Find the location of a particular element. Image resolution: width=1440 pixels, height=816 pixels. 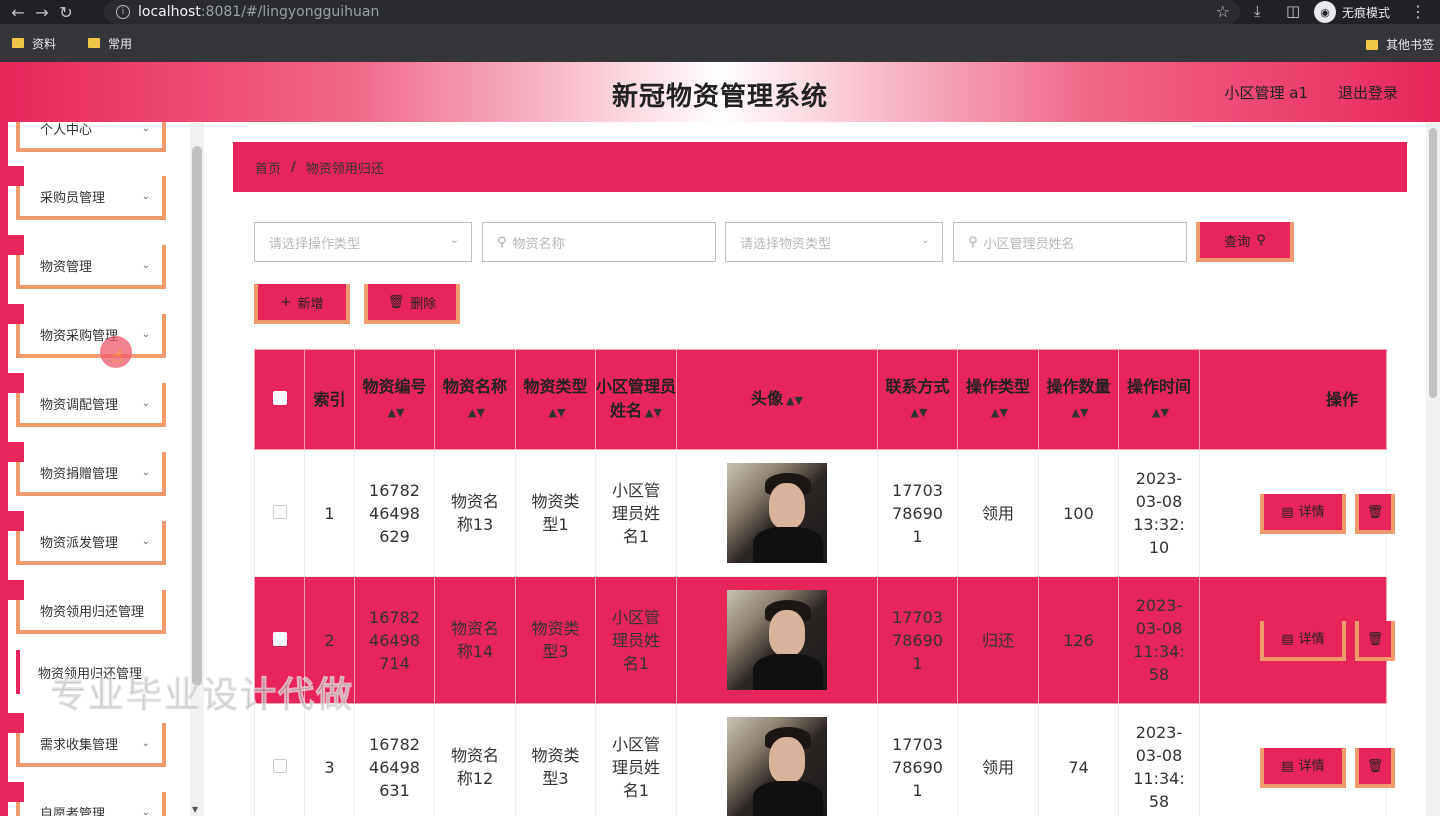

cell-code: 1678246498629 is located at coordinates (394, 513).